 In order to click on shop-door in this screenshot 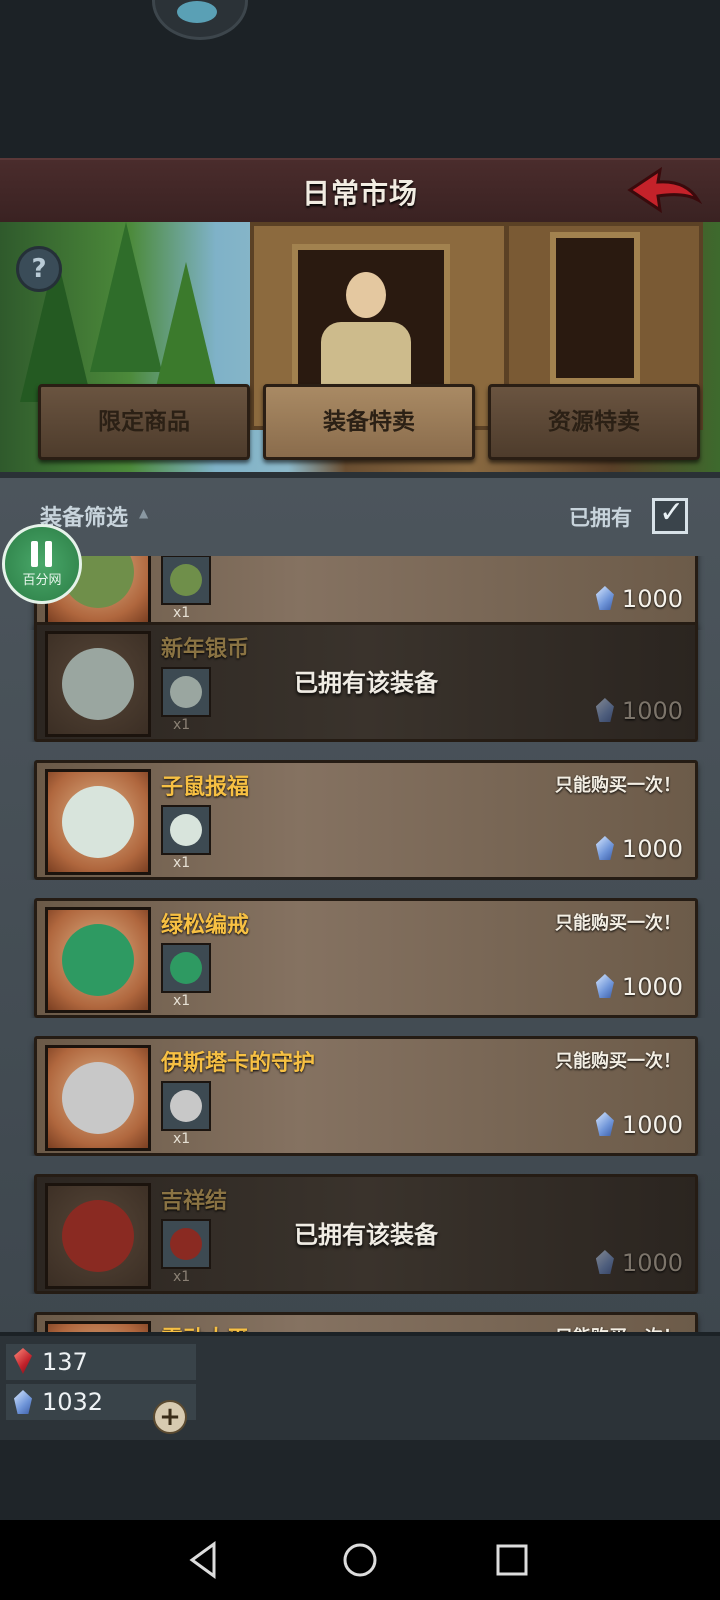, I will do `click(595, 308)`.